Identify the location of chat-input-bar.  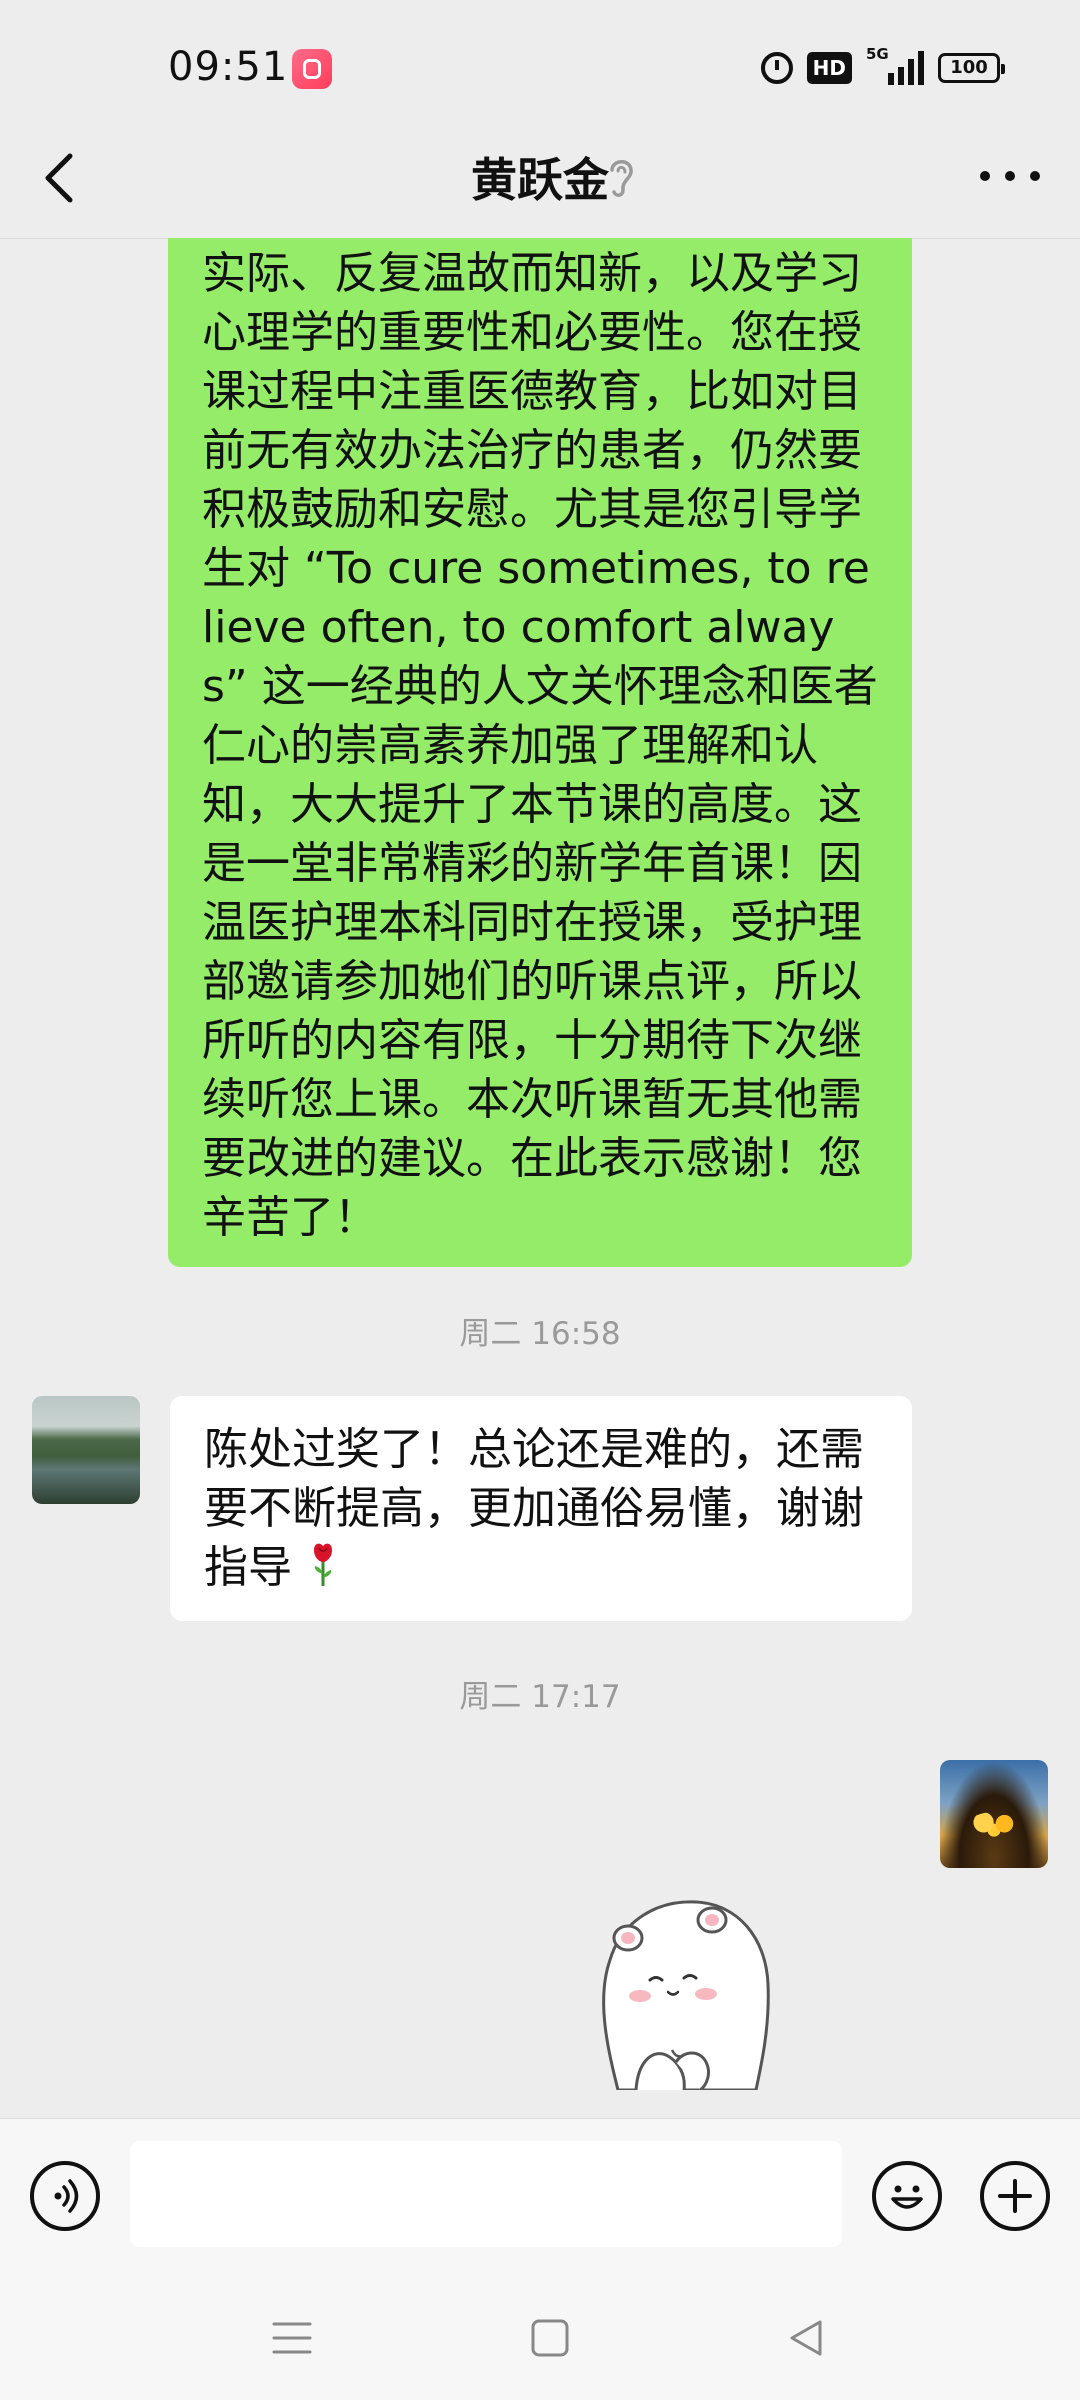
(540, 2197).